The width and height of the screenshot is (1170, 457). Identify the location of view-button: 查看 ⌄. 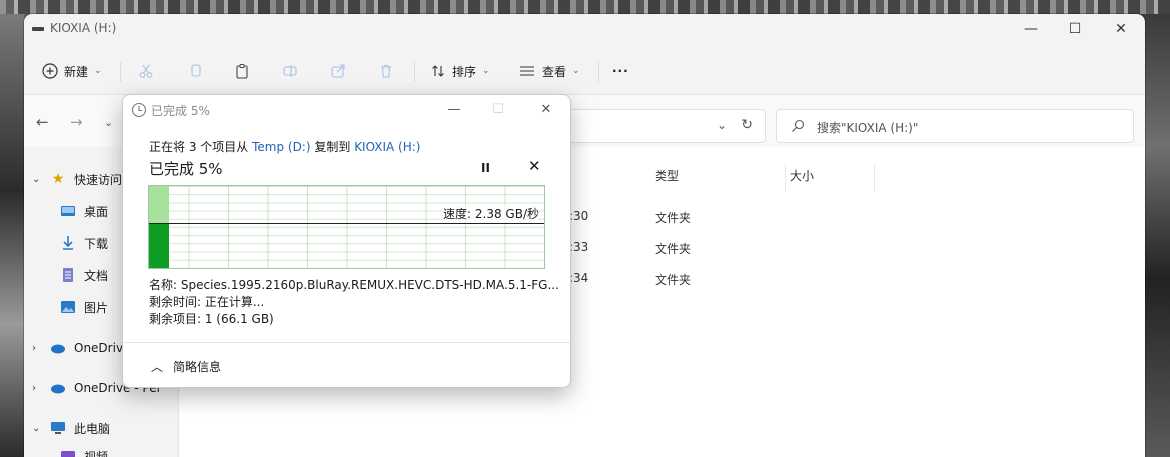
(549, 71).